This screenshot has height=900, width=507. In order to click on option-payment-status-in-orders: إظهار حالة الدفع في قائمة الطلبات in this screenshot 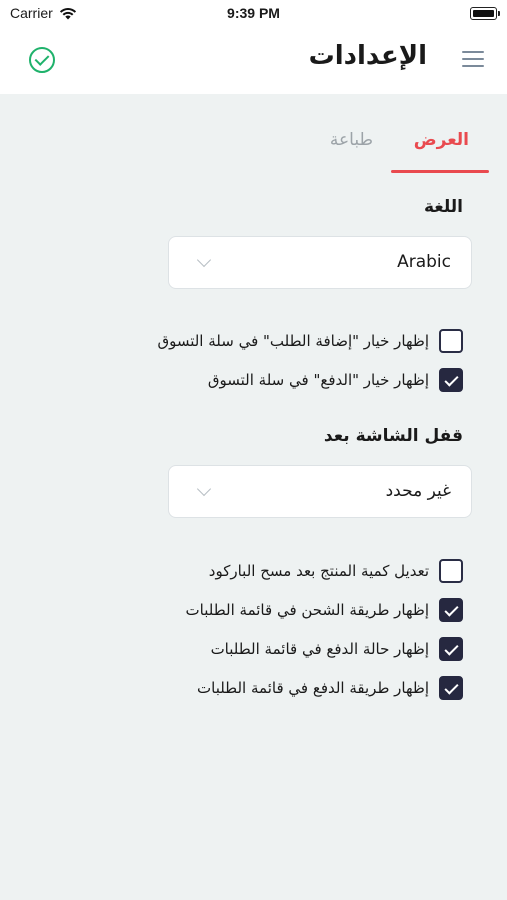, I will do `click(337, 649)`.